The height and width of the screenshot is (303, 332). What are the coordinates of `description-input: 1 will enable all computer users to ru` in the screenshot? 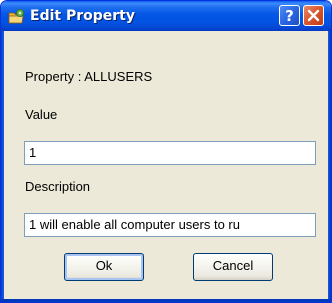 It's located at (170, 225).